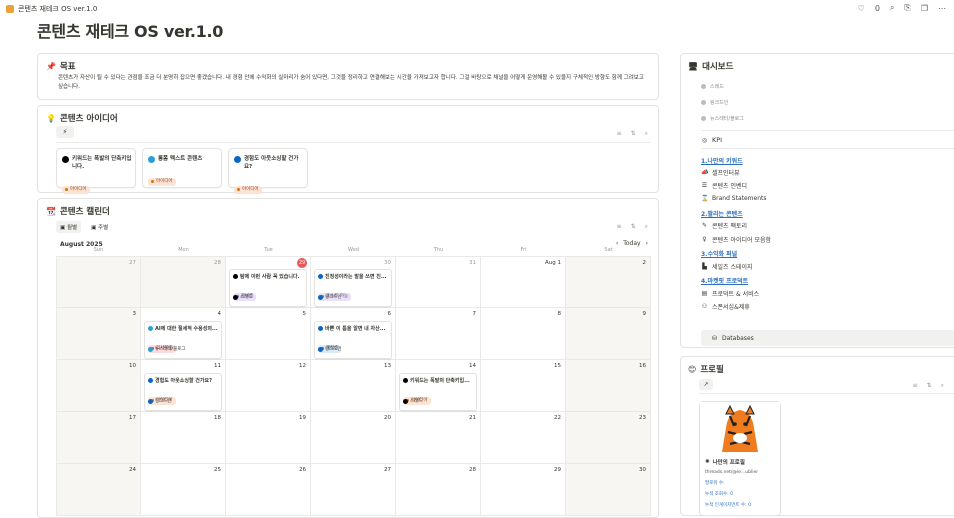 The image size is (954, 518). Describe the element at coordinates (730, 293) in the screenshot. I see `product-service-link: ▤ 프로덕트 & 서비스` at that location.